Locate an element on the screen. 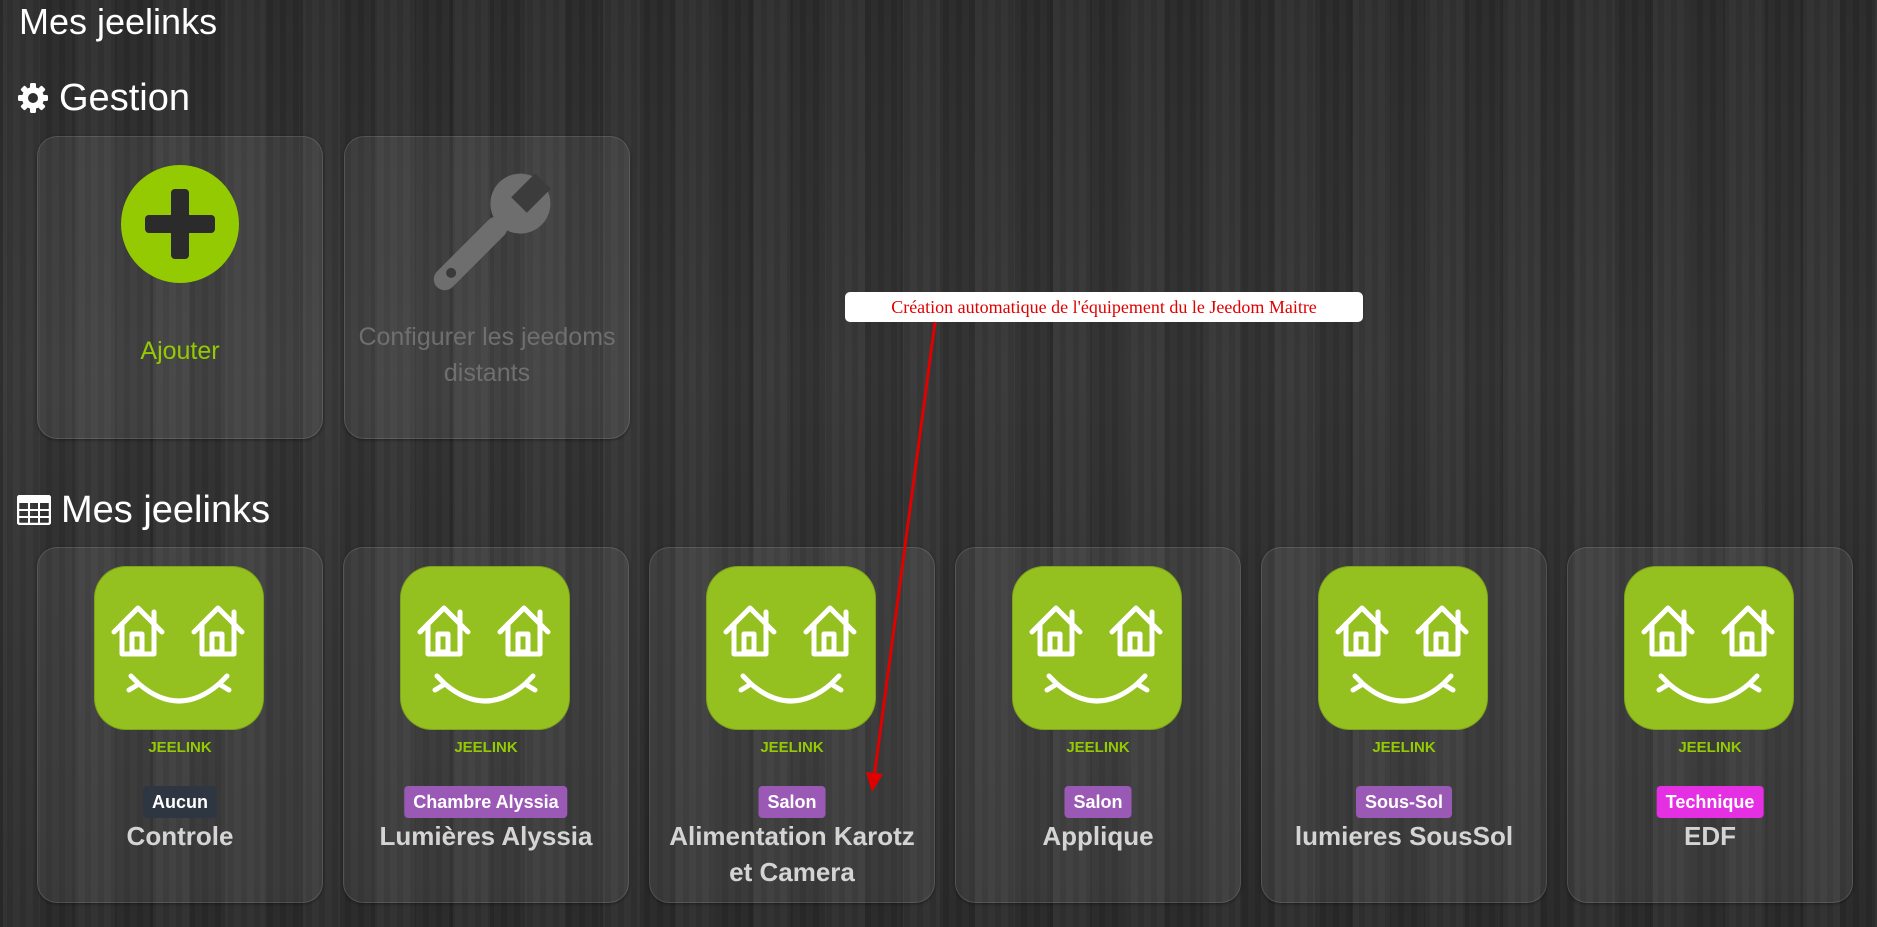  equipment-card: JEELINK Chambre Alyssia Lumières Alyssia is located at coordinates (486, 725).